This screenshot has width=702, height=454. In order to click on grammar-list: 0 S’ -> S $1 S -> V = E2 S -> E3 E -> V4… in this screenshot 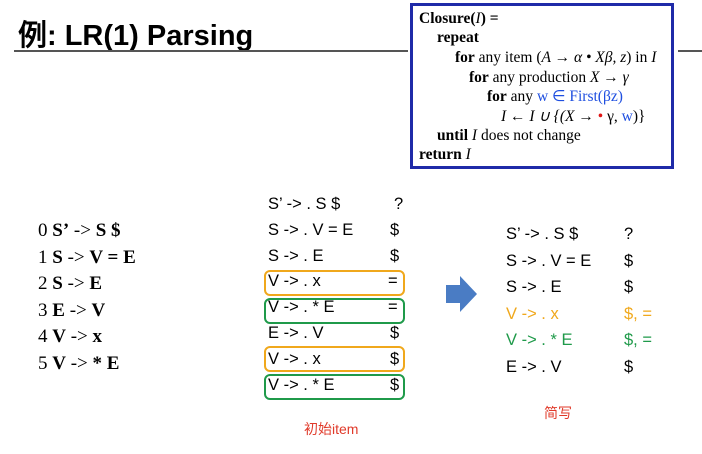, I will do `click(87, 297)`.